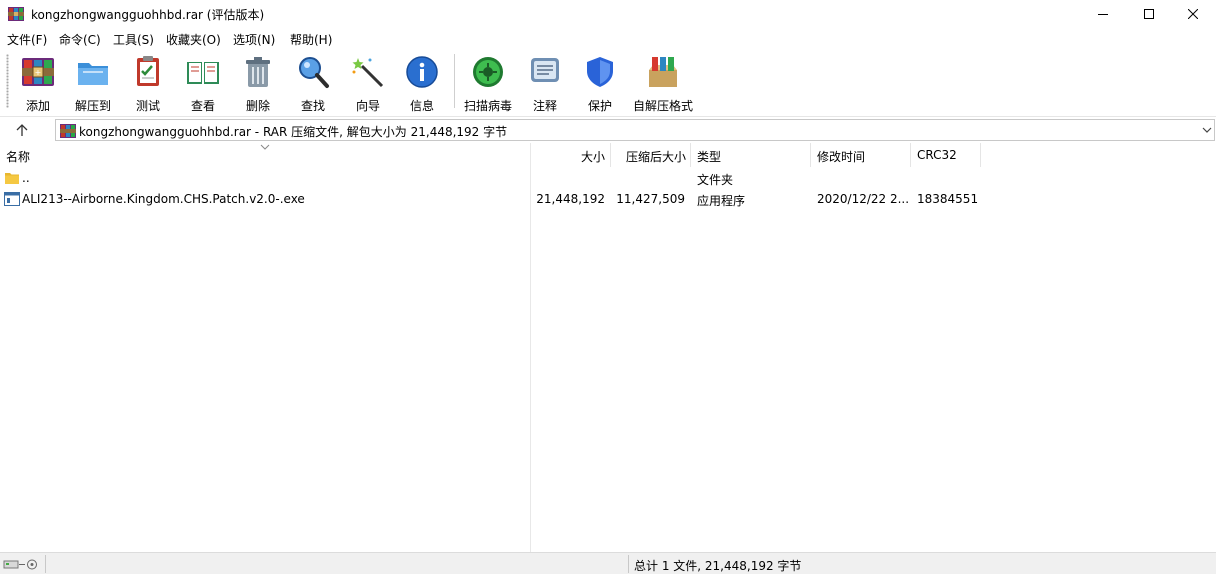  What do you see at coordinates (367, 106) in the screenshot?
I see `wizard-label: 向导` at bounding box center [367, 106].